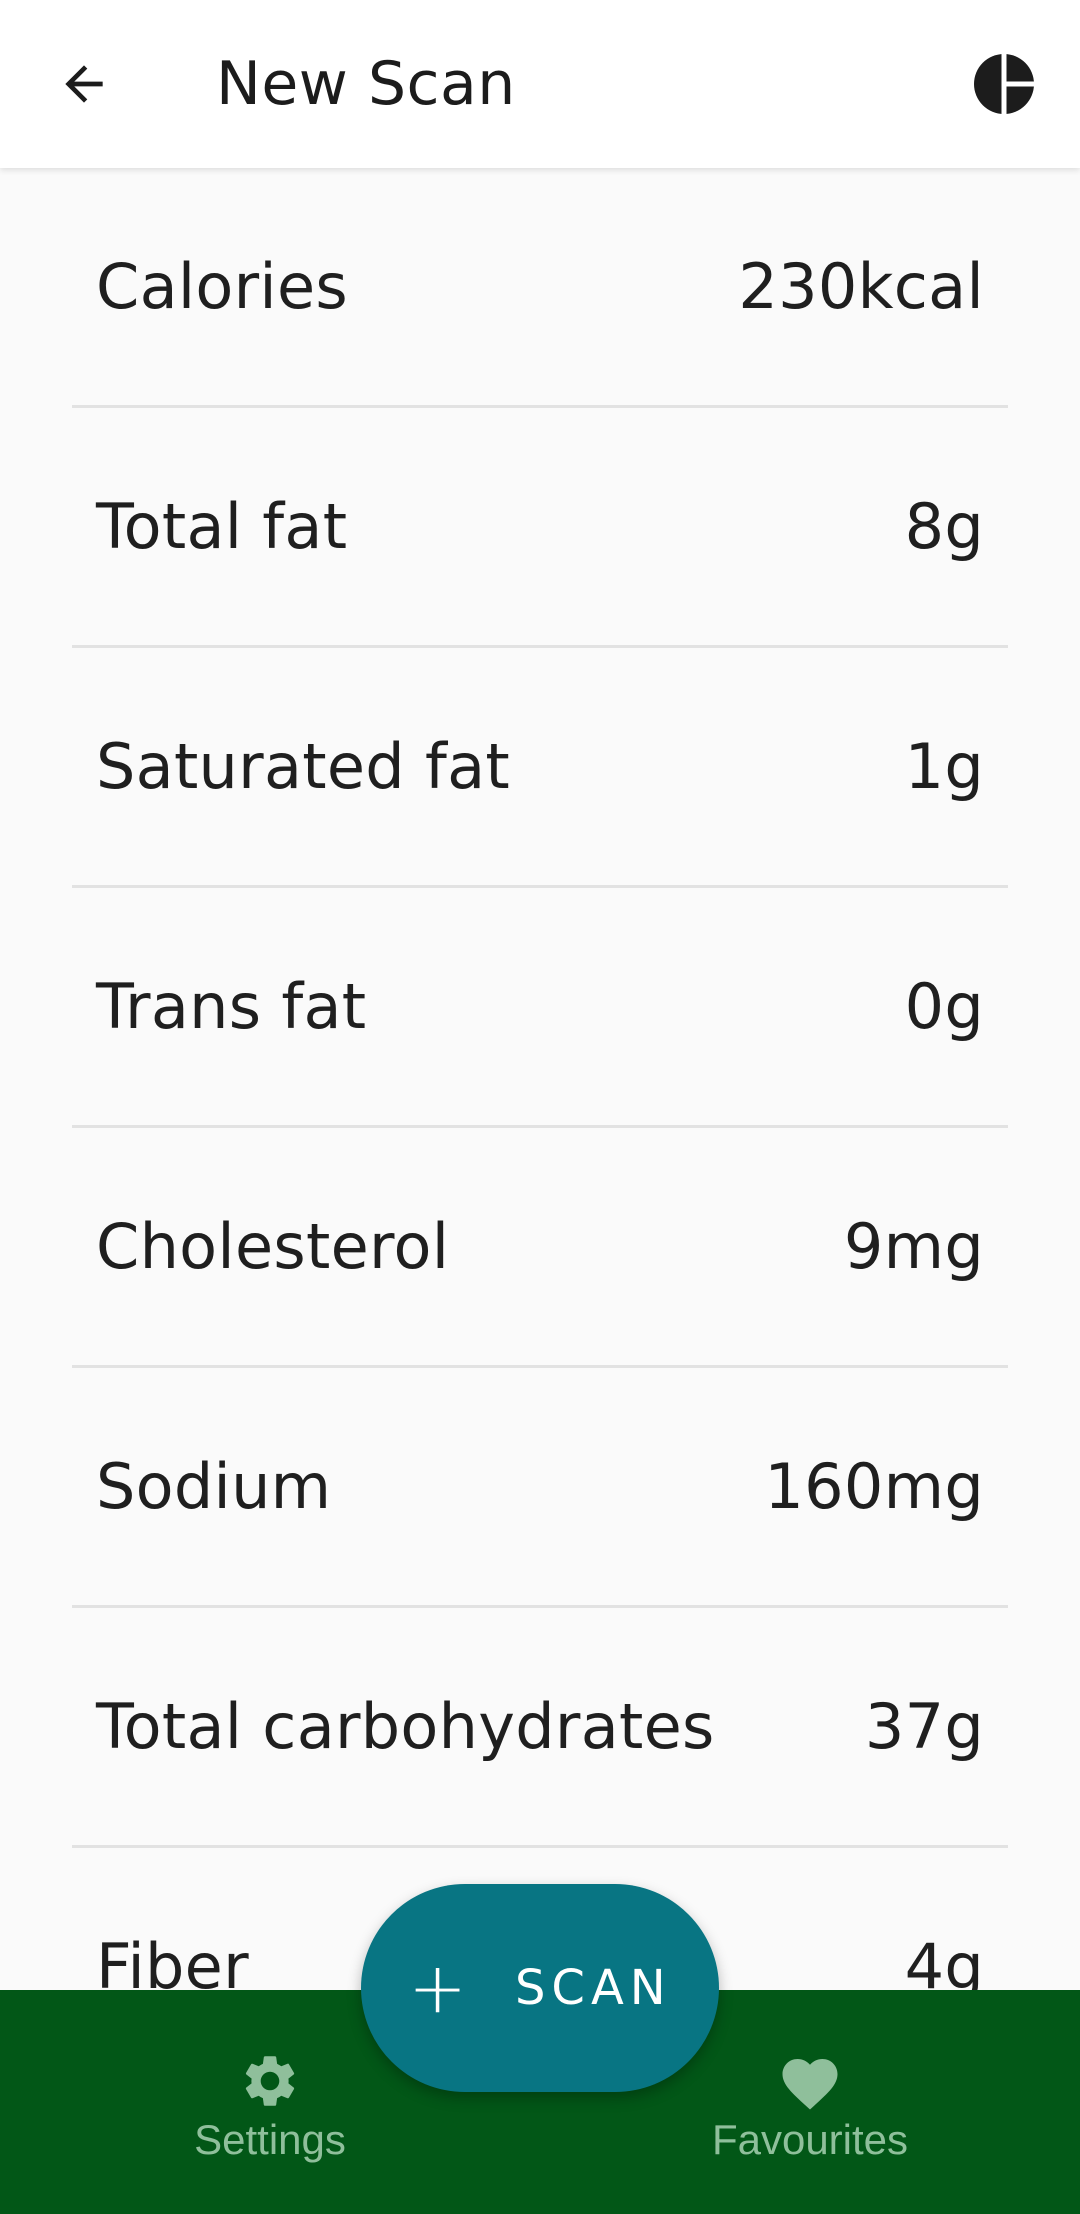  Describe the element at coordinates (540, 1488) in the screenshot. I see `nutrient-row-sodium: Sodium 160mg` at that location.